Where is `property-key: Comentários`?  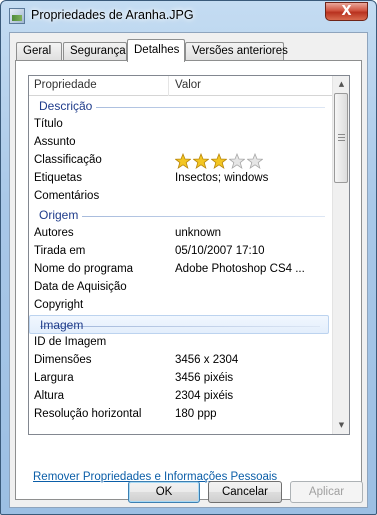
property-key: Comentários is located at coordinates (67, 196).